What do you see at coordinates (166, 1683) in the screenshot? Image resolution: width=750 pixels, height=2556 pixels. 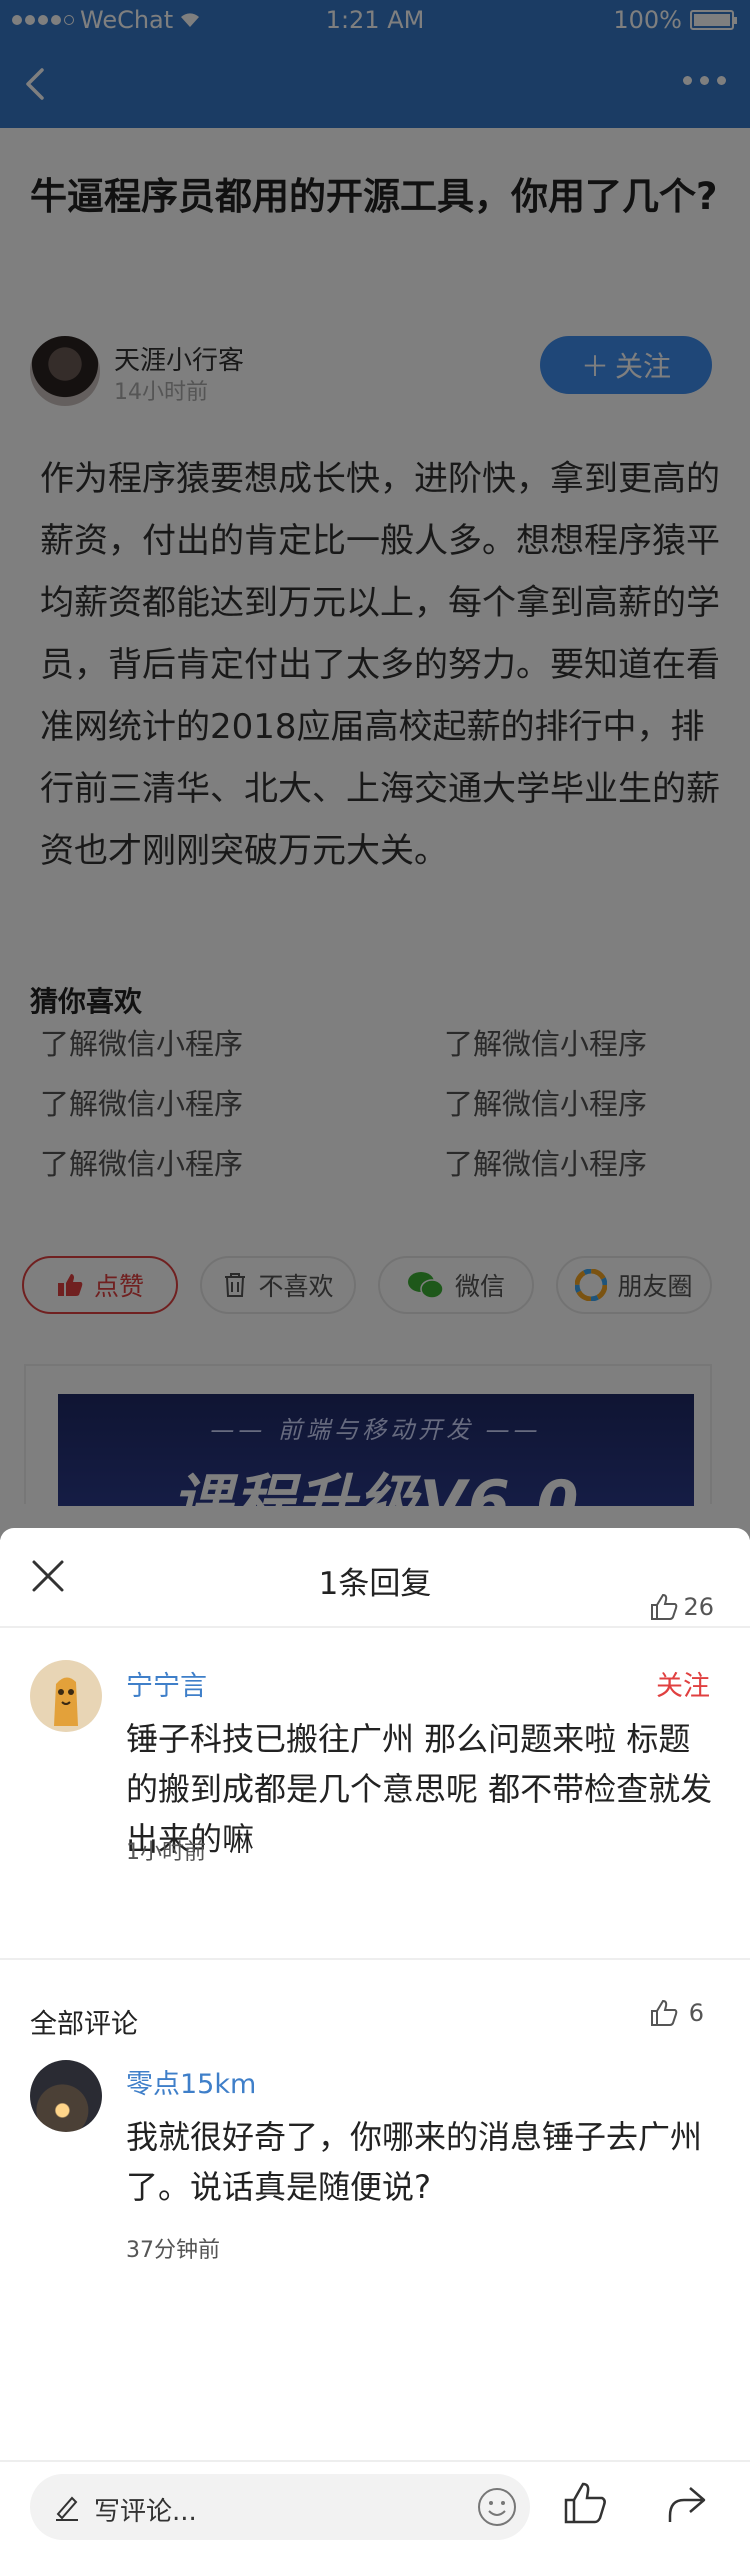 I see `commenter-name: 宁宁言` at bounding box center [166, 1683].